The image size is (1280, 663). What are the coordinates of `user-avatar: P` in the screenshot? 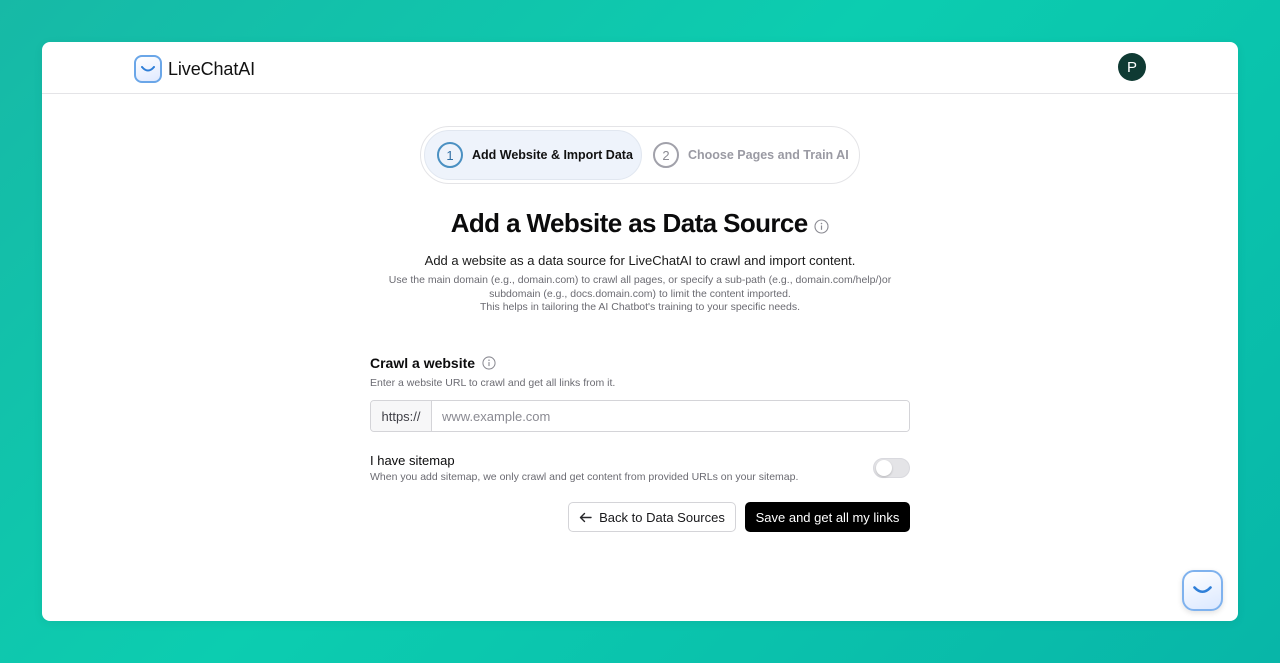 It's located at (1132, 67).